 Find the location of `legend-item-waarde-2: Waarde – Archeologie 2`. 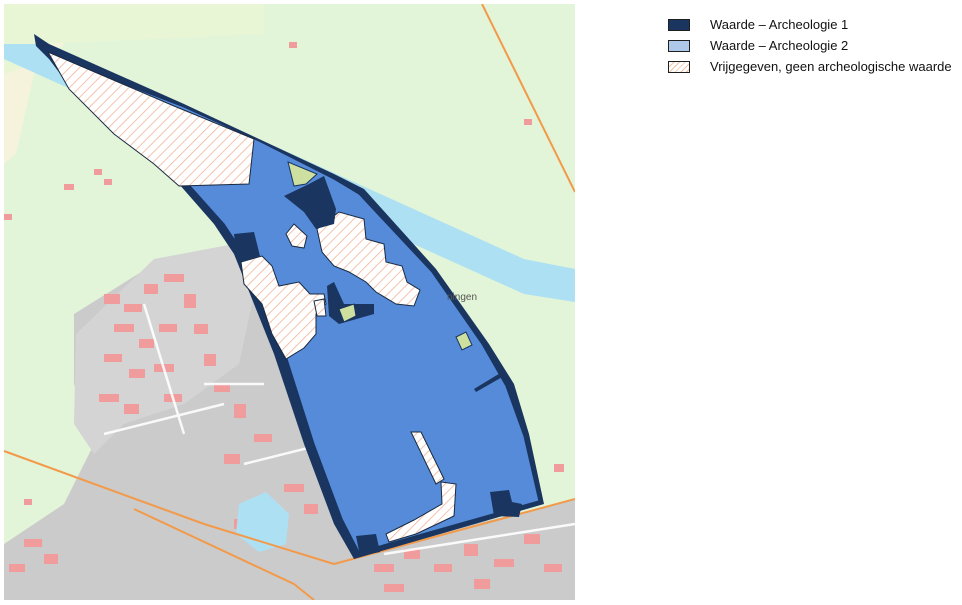

legend-item-waarde-2: Waarde – Archeologie 2 is located at coordinates (810, 45).